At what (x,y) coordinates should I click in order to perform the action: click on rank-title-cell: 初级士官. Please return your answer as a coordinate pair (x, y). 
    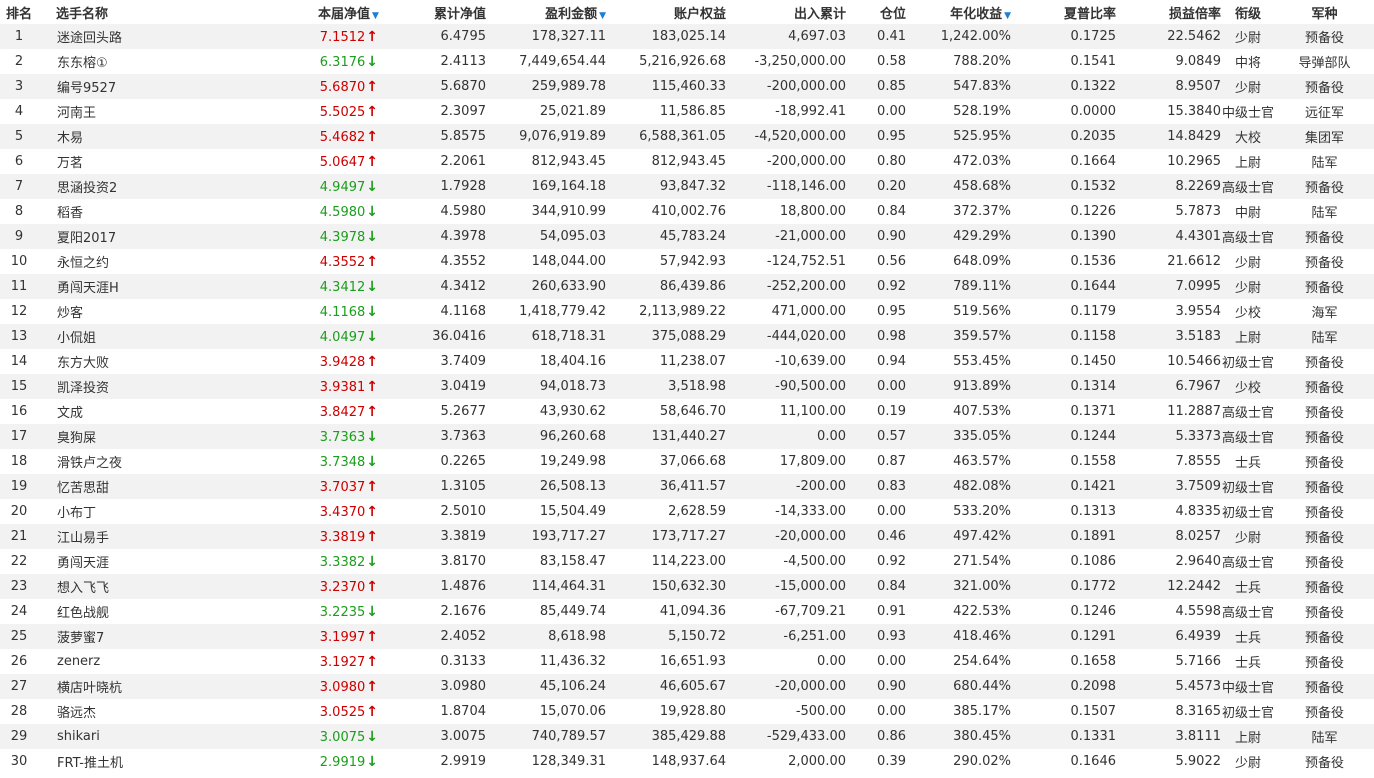
    Looking at the image, I should click on (1248, 486).